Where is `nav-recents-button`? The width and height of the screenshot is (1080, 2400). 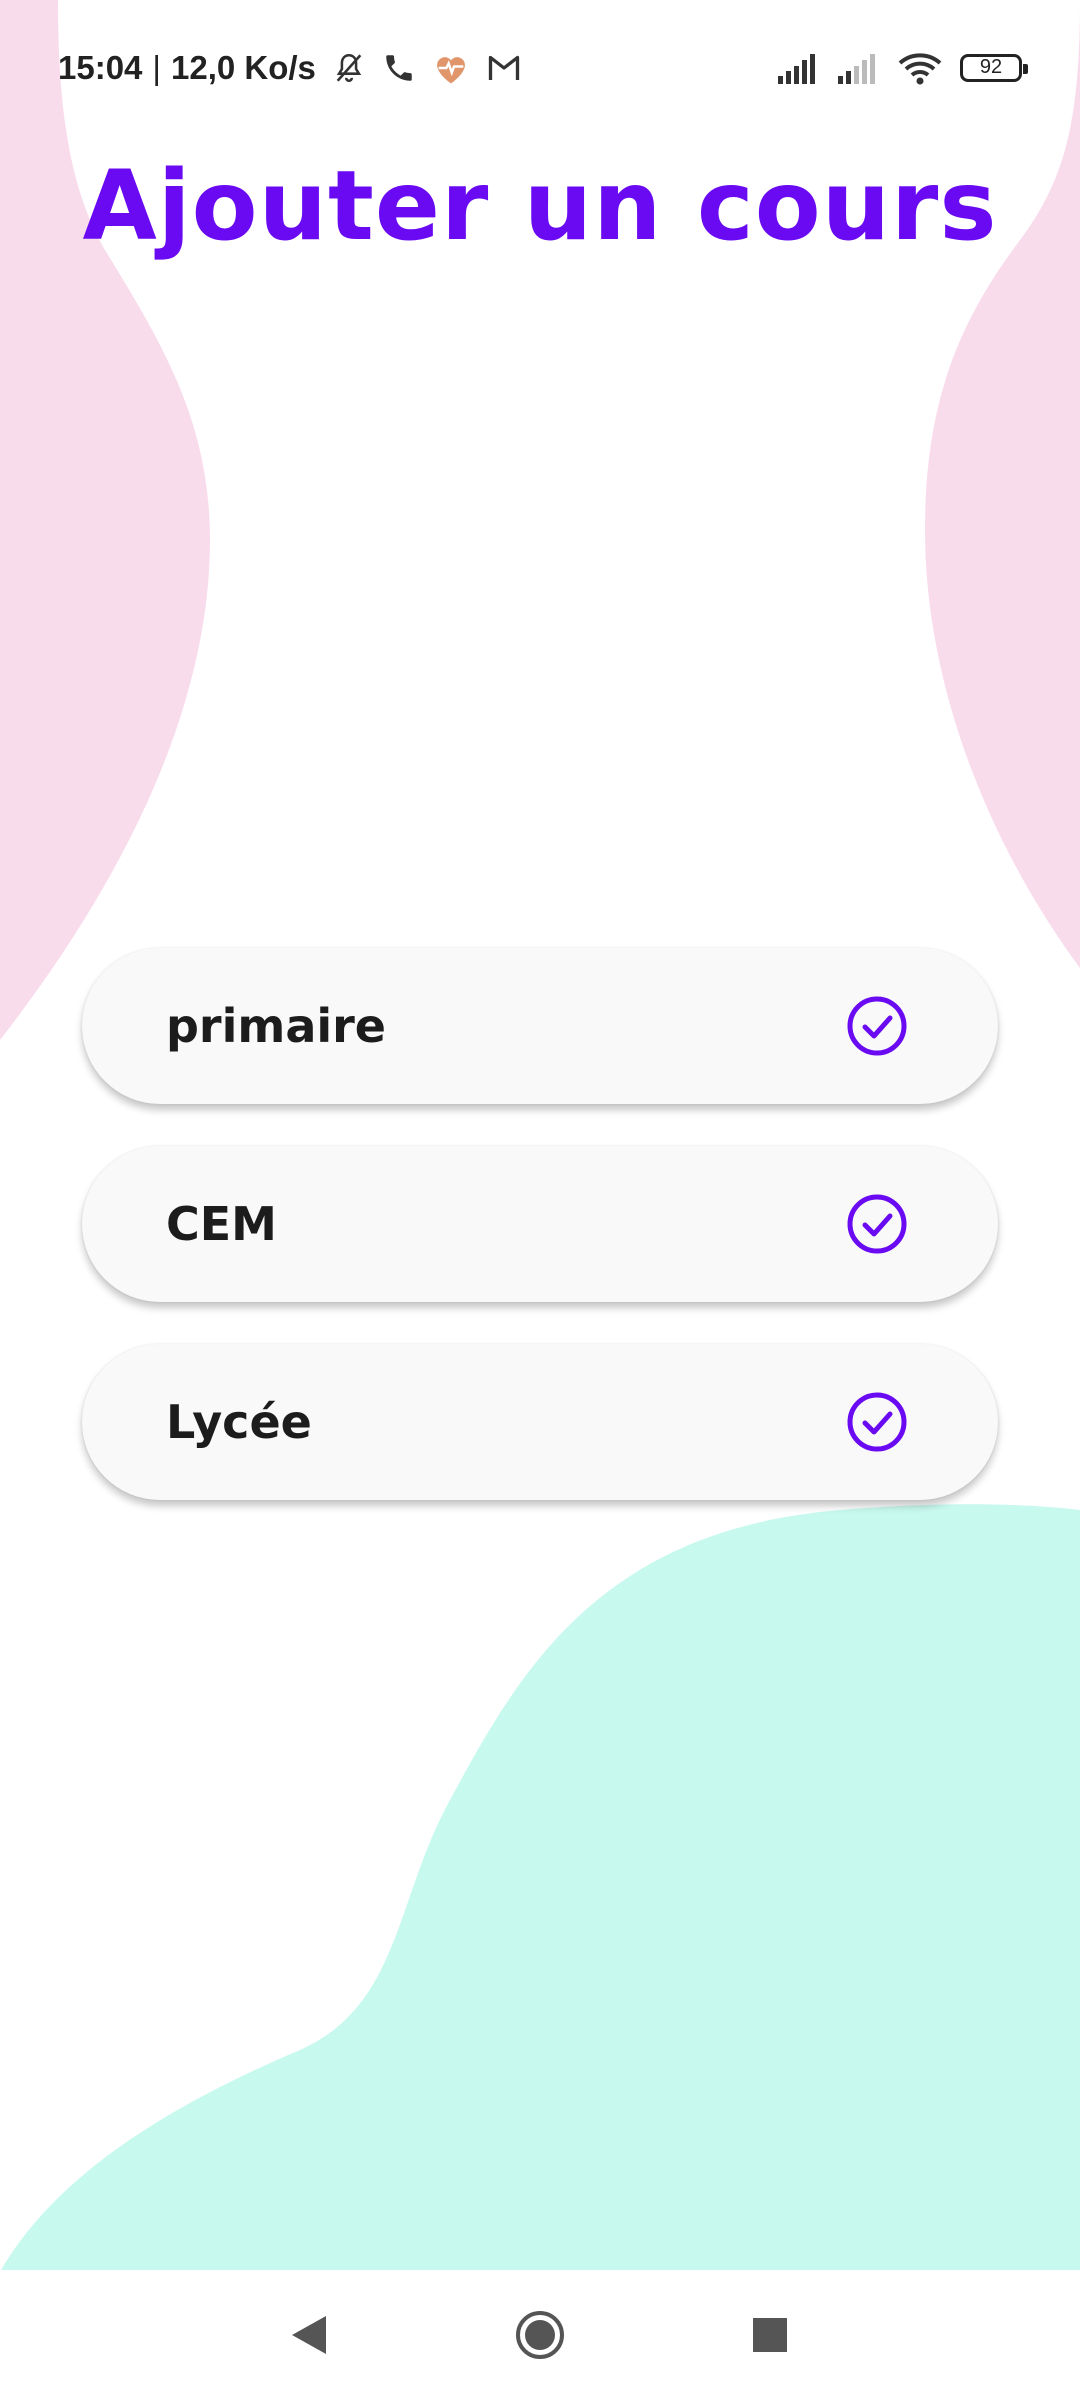
nav-recents-button is located at coordinates (770, 2335).